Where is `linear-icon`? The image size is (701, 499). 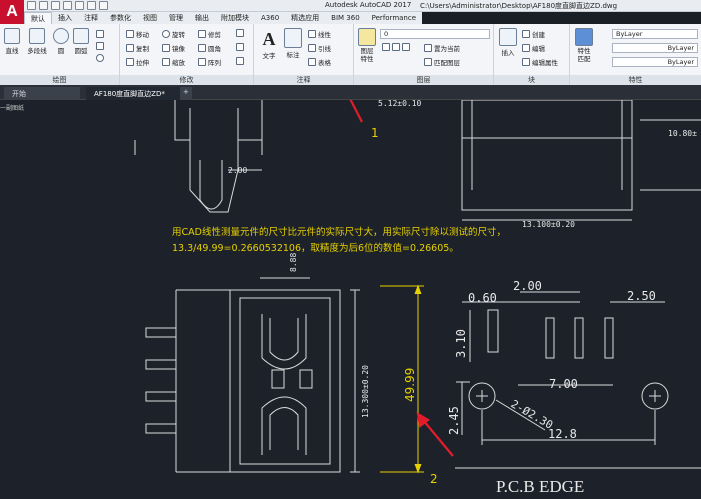
linear-icon is located at coordinates (312, 34).